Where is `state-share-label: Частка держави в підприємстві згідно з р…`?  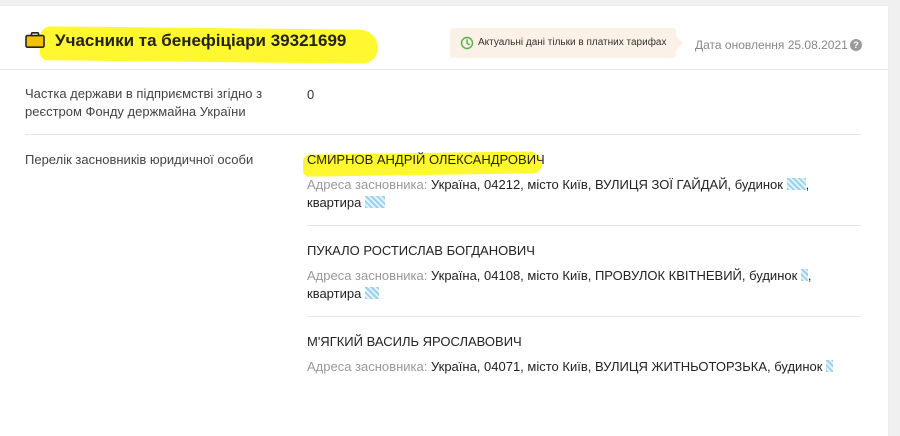
state-share-label: Частка держави в підприємстві згідно з р… is located at coordinates (144, 102).